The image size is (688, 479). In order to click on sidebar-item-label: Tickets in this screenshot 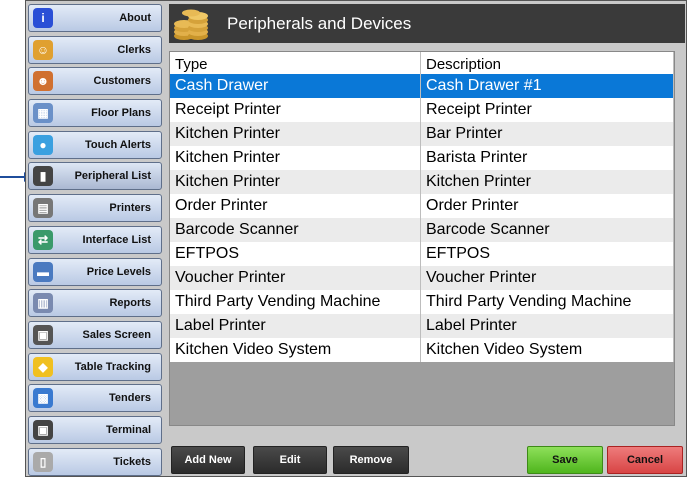, I will do `click(132, 461)`.